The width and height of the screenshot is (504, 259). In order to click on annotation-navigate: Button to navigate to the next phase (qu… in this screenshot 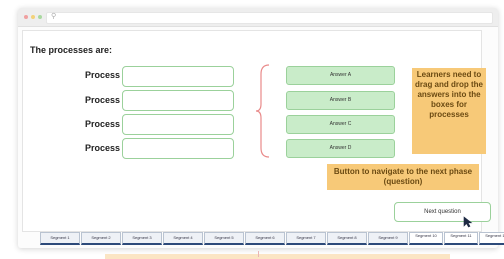, I will do `click(403, 177)`.